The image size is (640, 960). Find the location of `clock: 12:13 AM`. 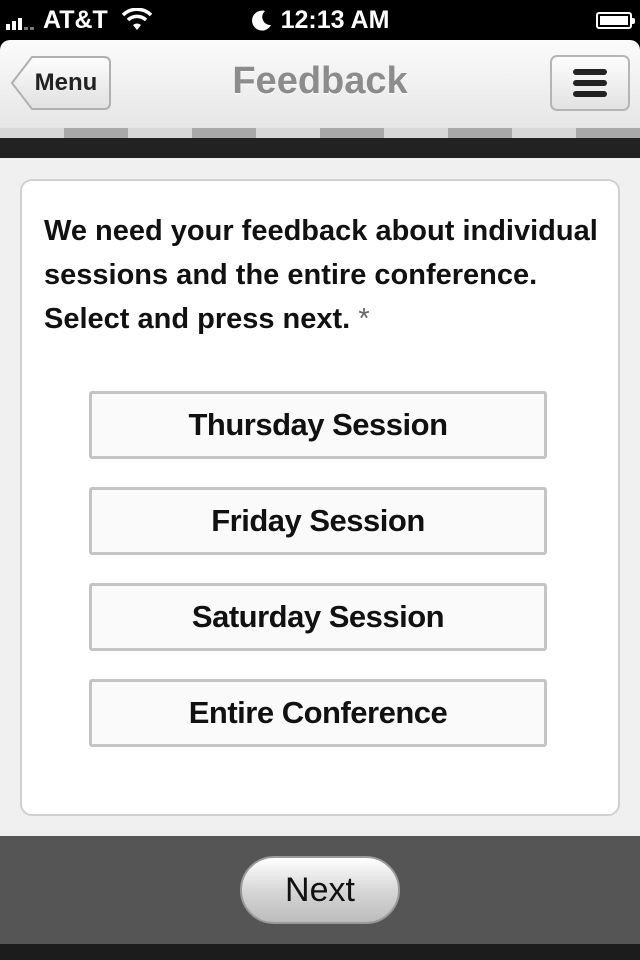

clock: 12:13 AM is located at coordinates (335, 19).